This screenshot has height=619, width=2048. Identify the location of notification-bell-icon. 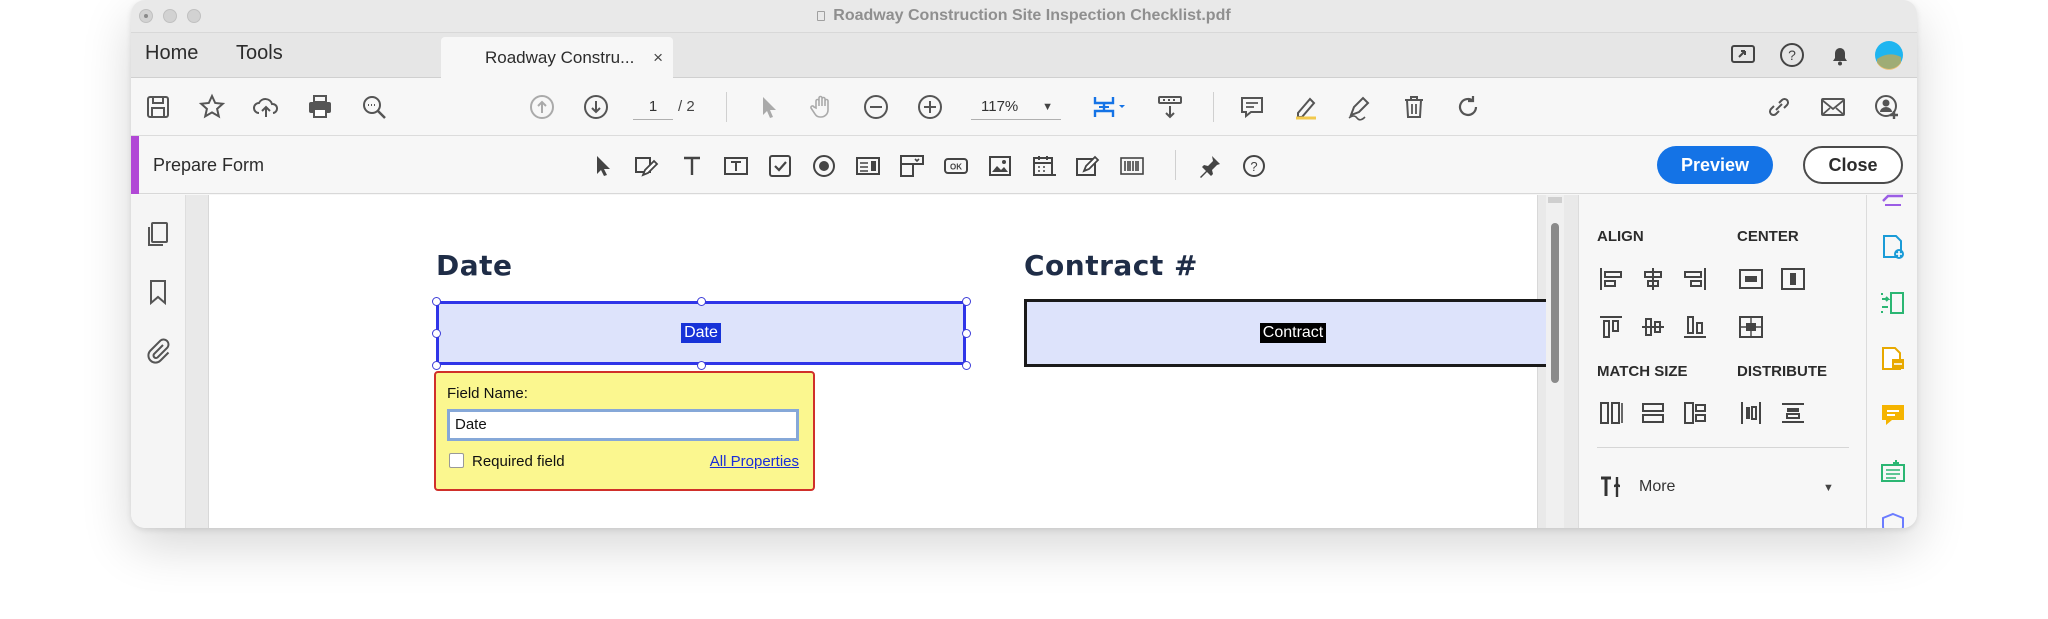
(1840, 55).